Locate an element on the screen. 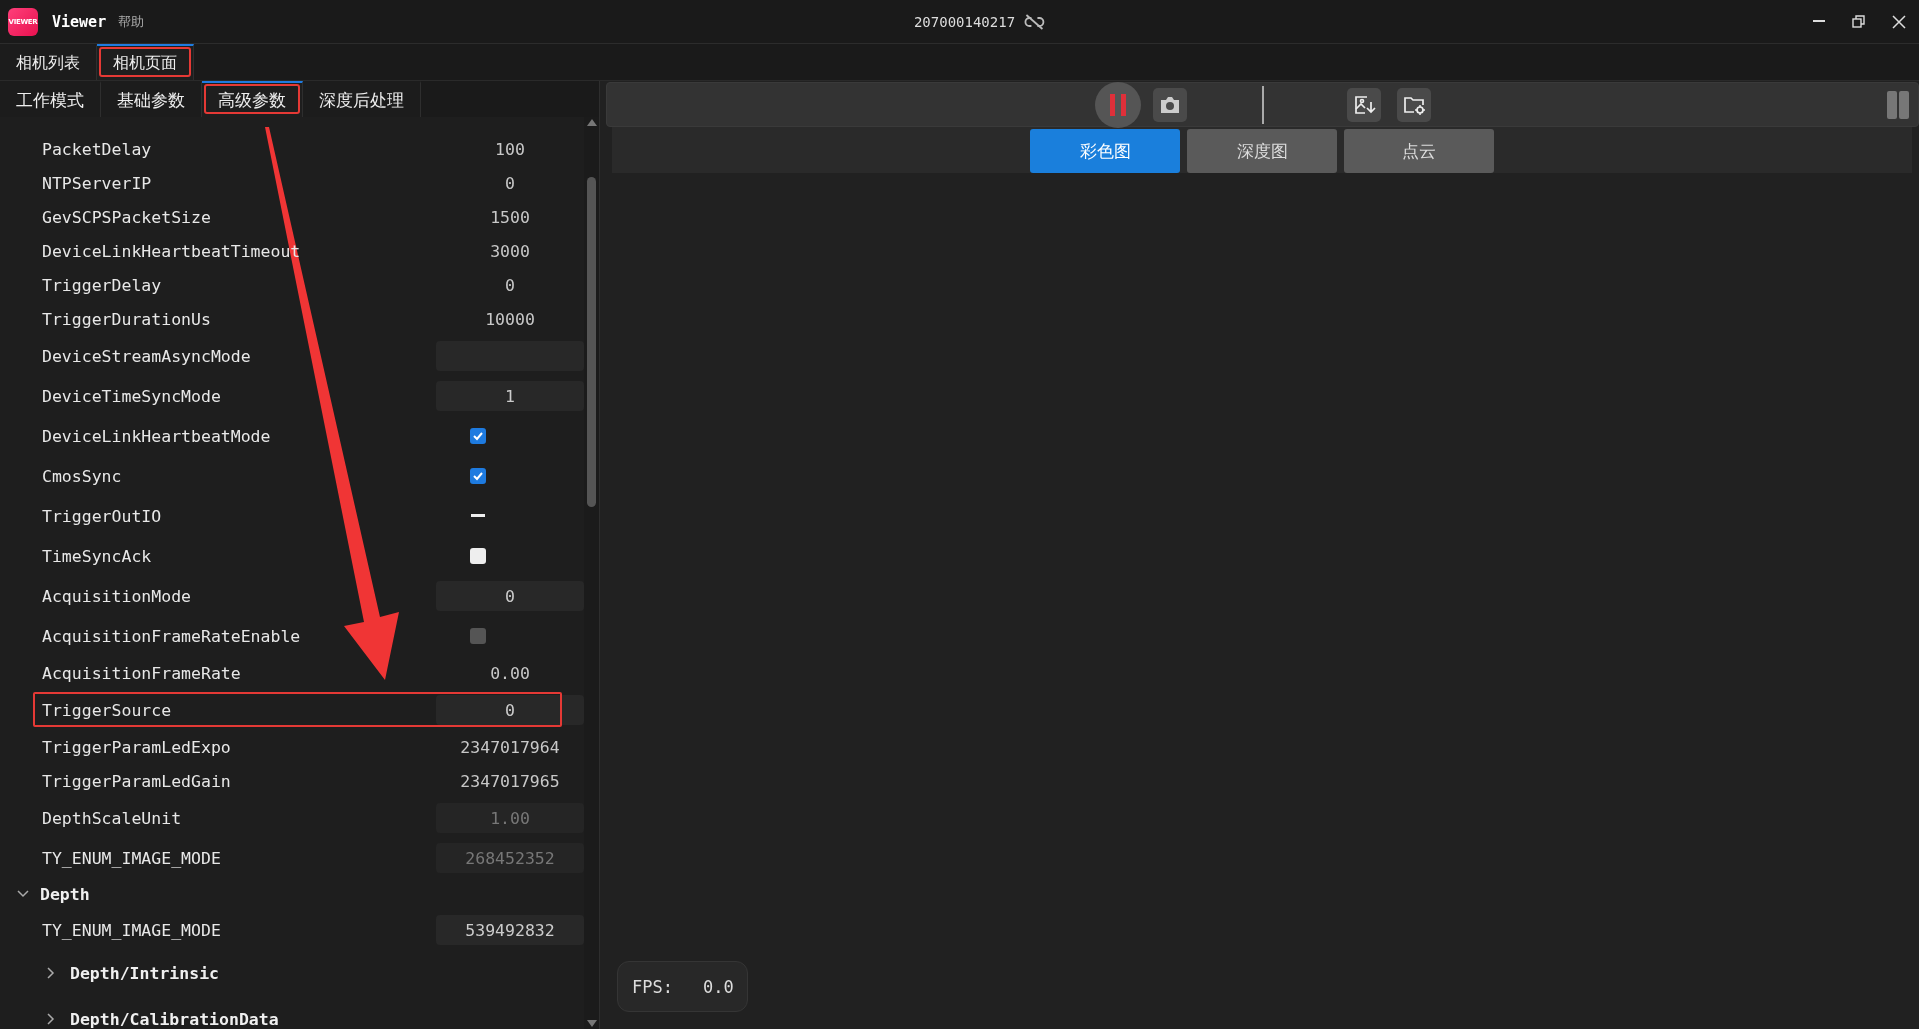  parameter-value: 2347017964 is located at coordinates (510, 747).